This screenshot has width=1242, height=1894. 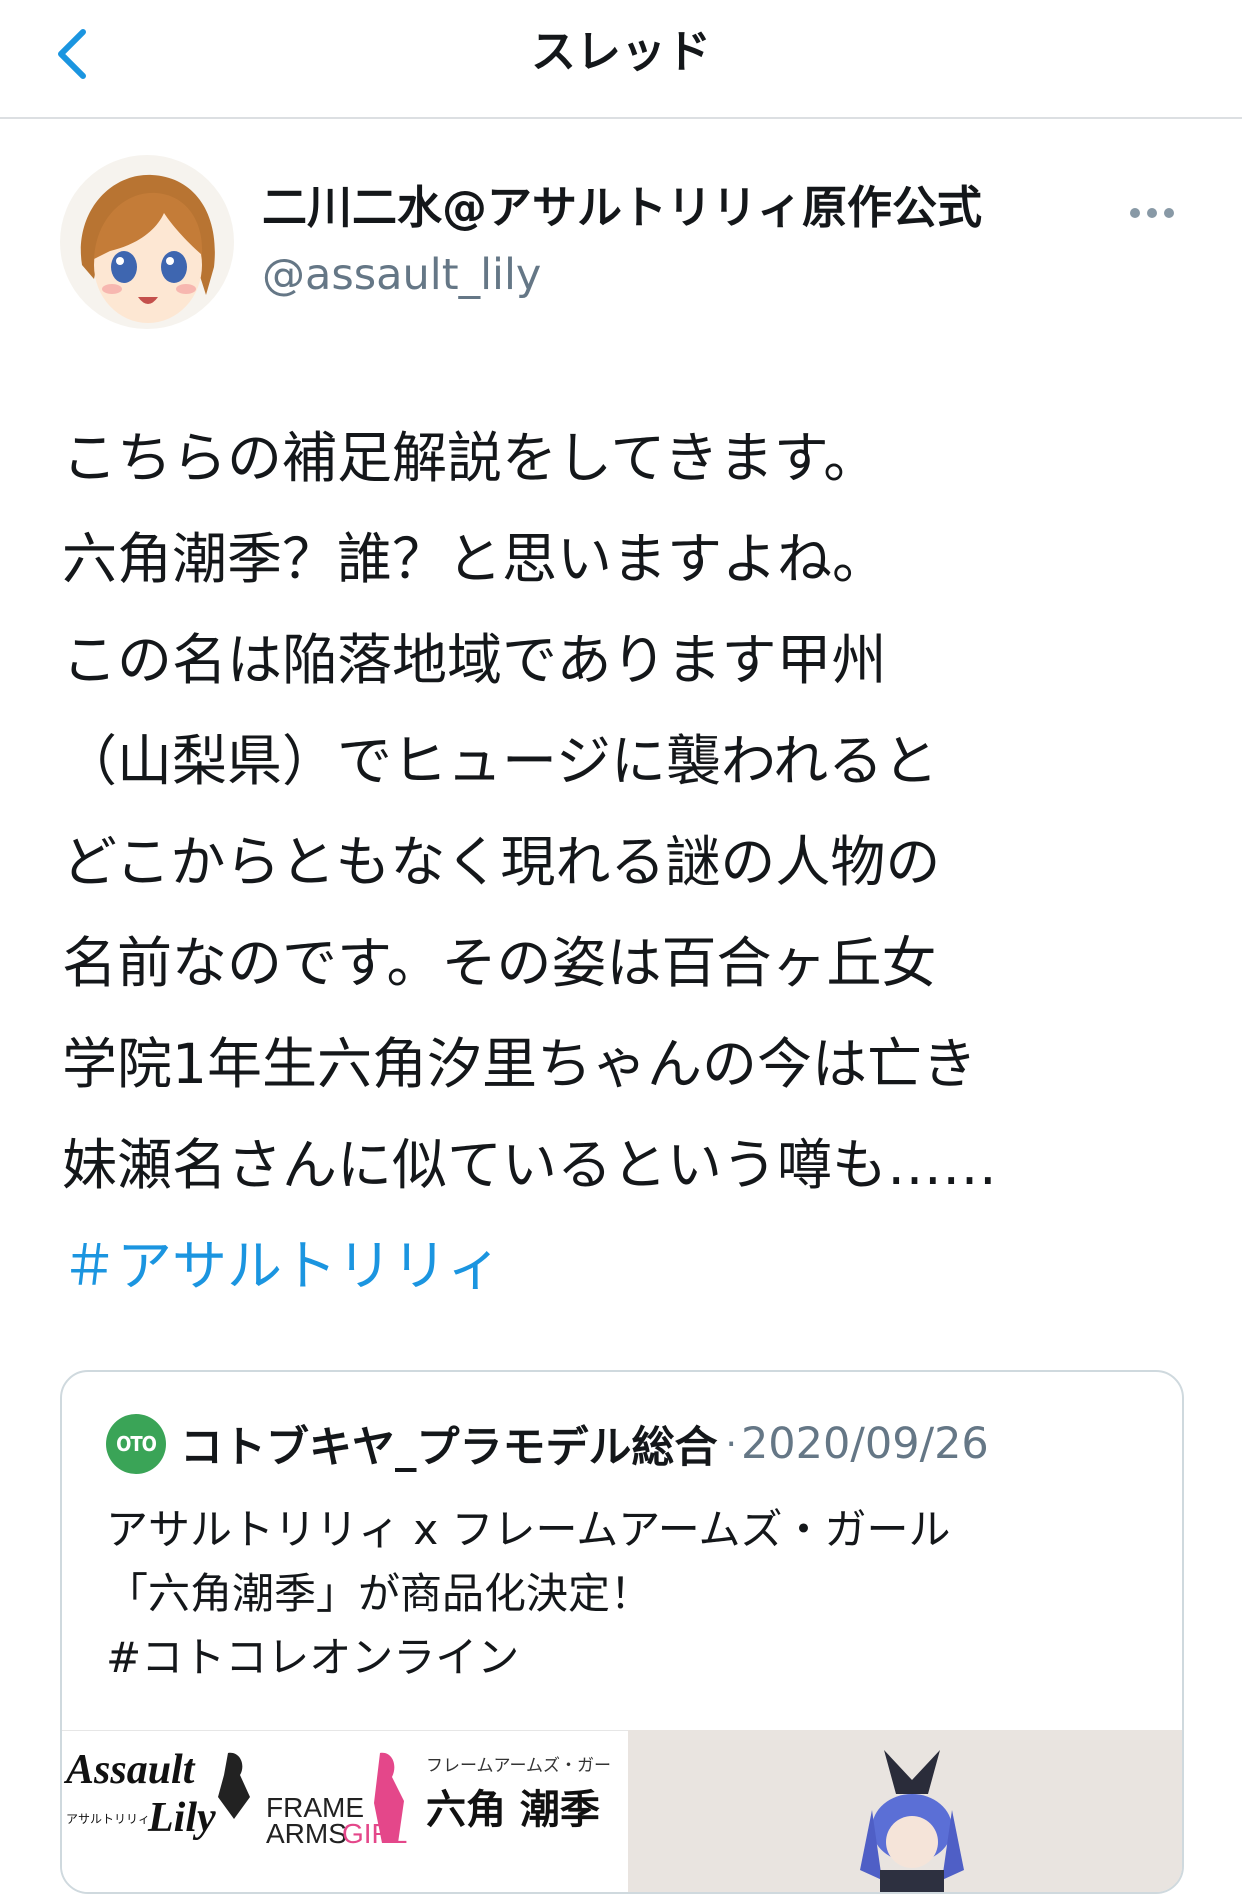 I want to click on frame-arms-logo-arms: ARMS, so click(x=306, y=1833).